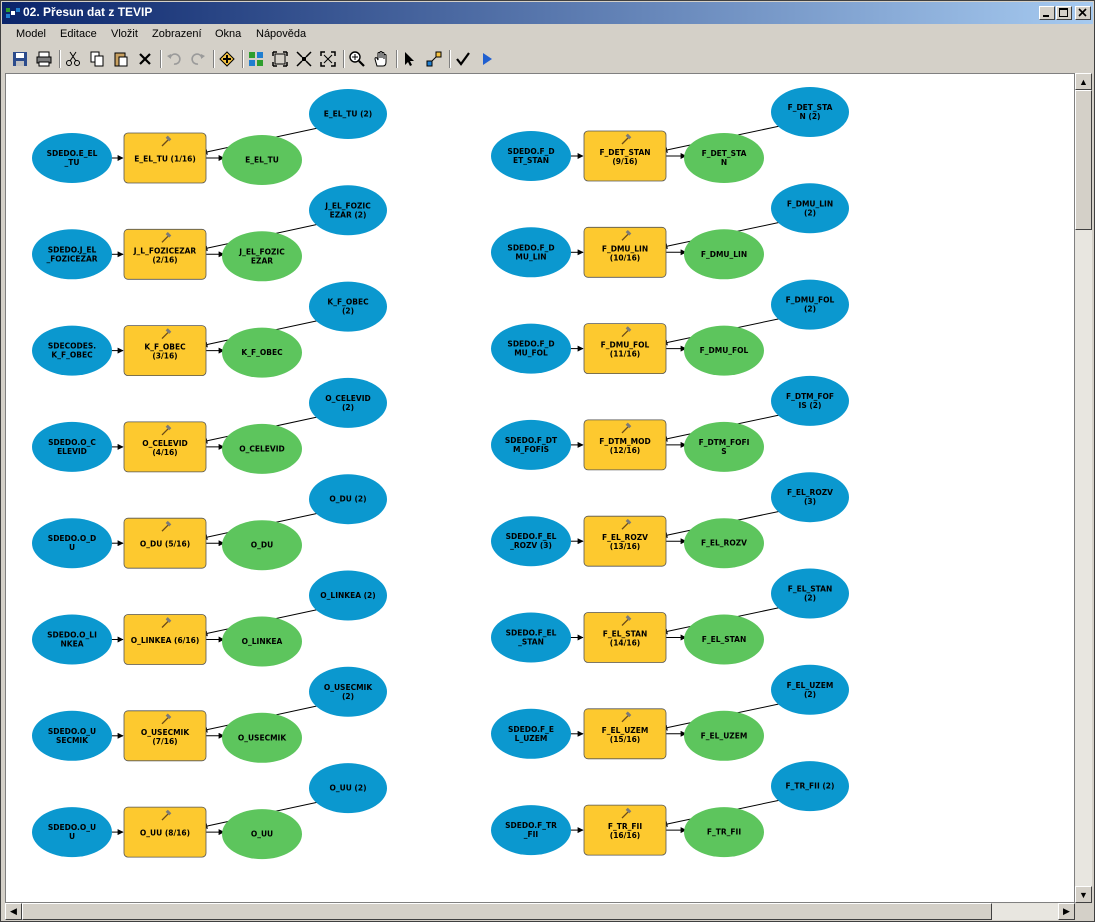 The image size is (1095, 922). I want to click on auto-layout-button, so click(256, 59).